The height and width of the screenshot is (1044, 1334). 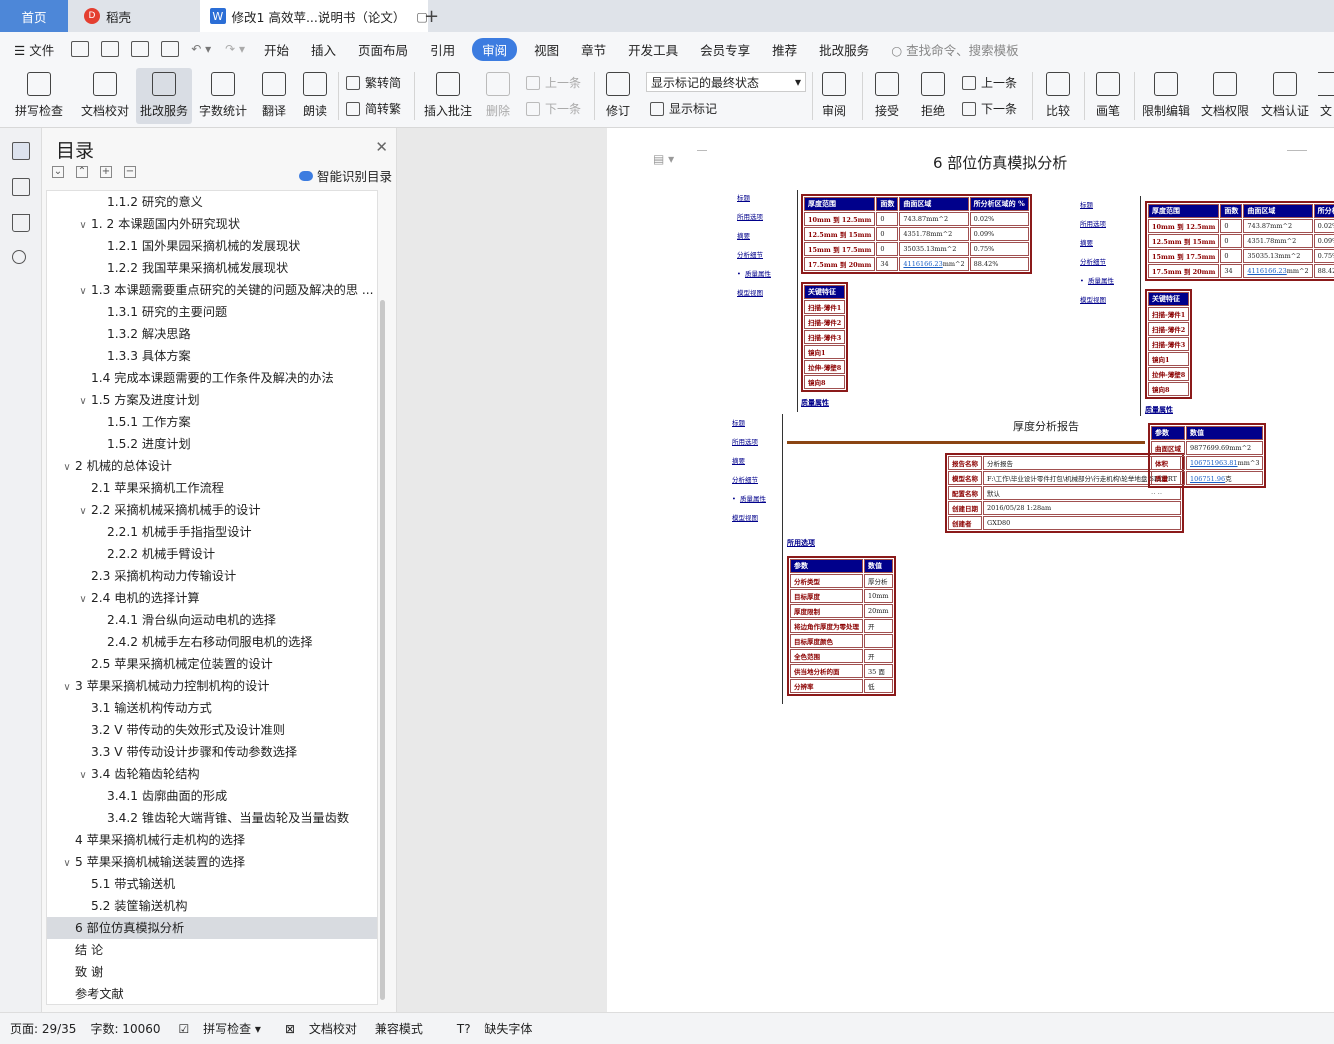 What do you see at coordinates (498, 96) in the screenshot?
I see `delete-comment-button: 删除` at bounding box center [498, 96].